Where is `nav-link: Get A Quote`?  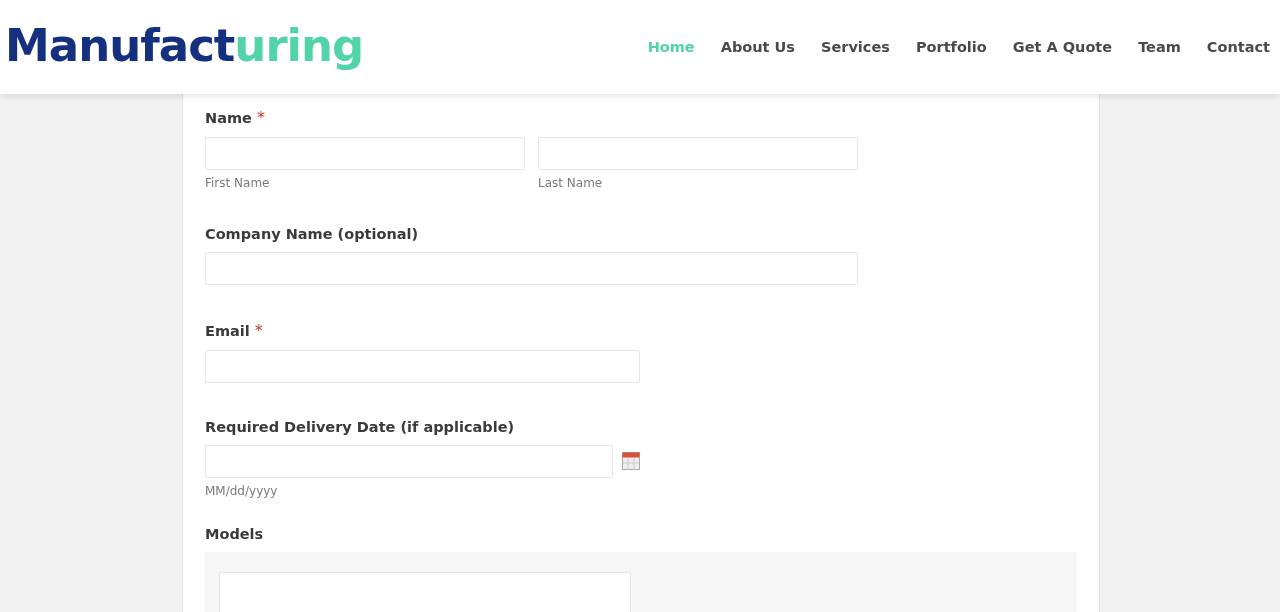
nav-link: Get A Quote is located at coordinates (1062, 47).